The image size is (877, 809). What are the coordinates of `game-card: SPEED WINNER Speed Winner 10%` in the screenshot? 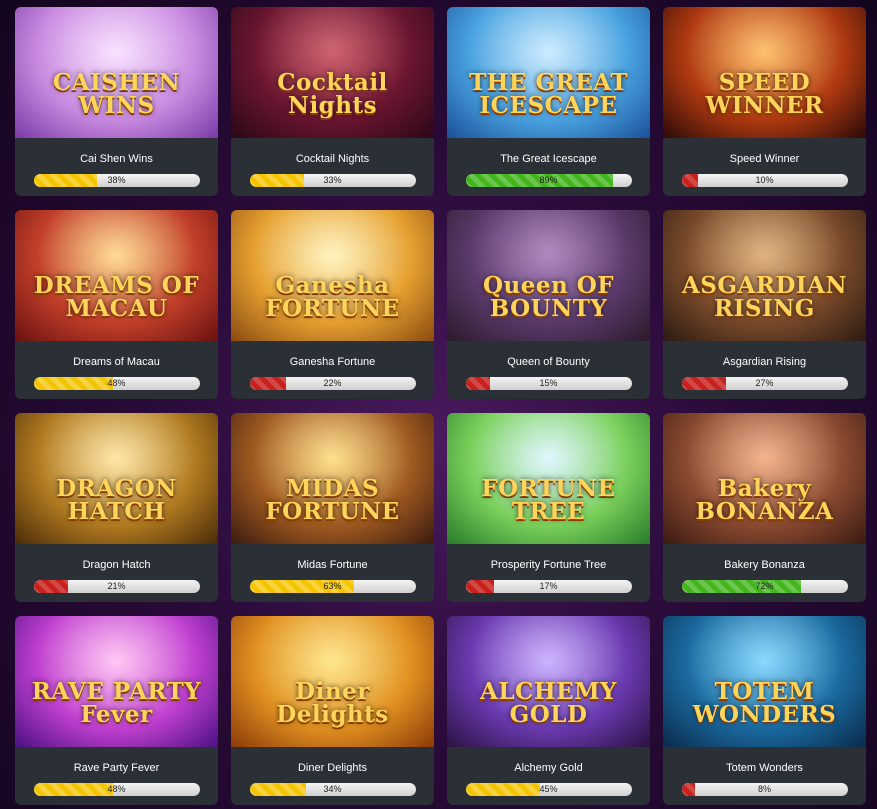 It's located at (764, 101).